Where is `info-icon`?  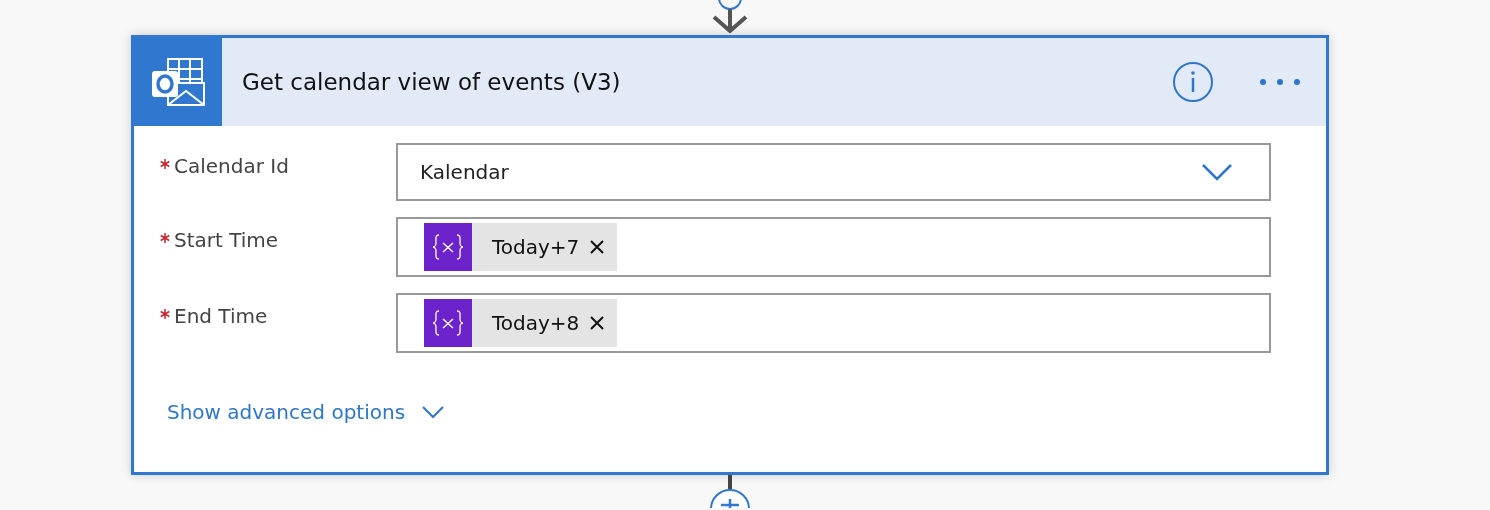
info-icon is located at coordinates (1193, 82).